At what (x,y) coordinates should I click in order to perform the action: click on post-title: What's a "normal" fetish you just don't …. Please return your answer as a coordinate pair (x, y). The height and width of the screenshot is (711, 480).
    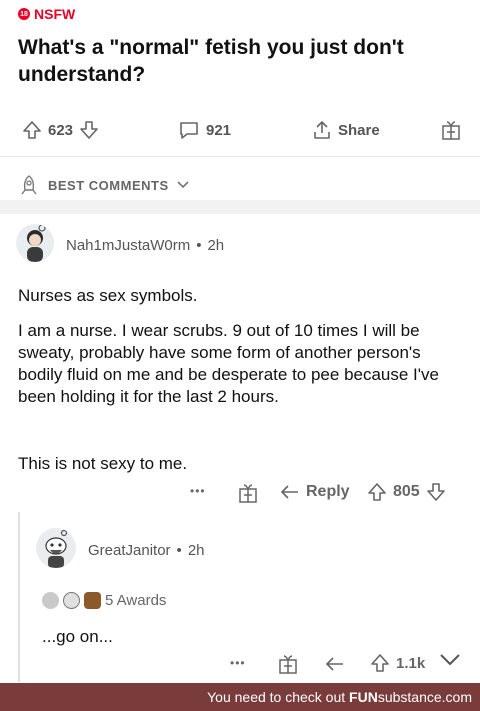
    Looking at the image, I should click on (243, 61).